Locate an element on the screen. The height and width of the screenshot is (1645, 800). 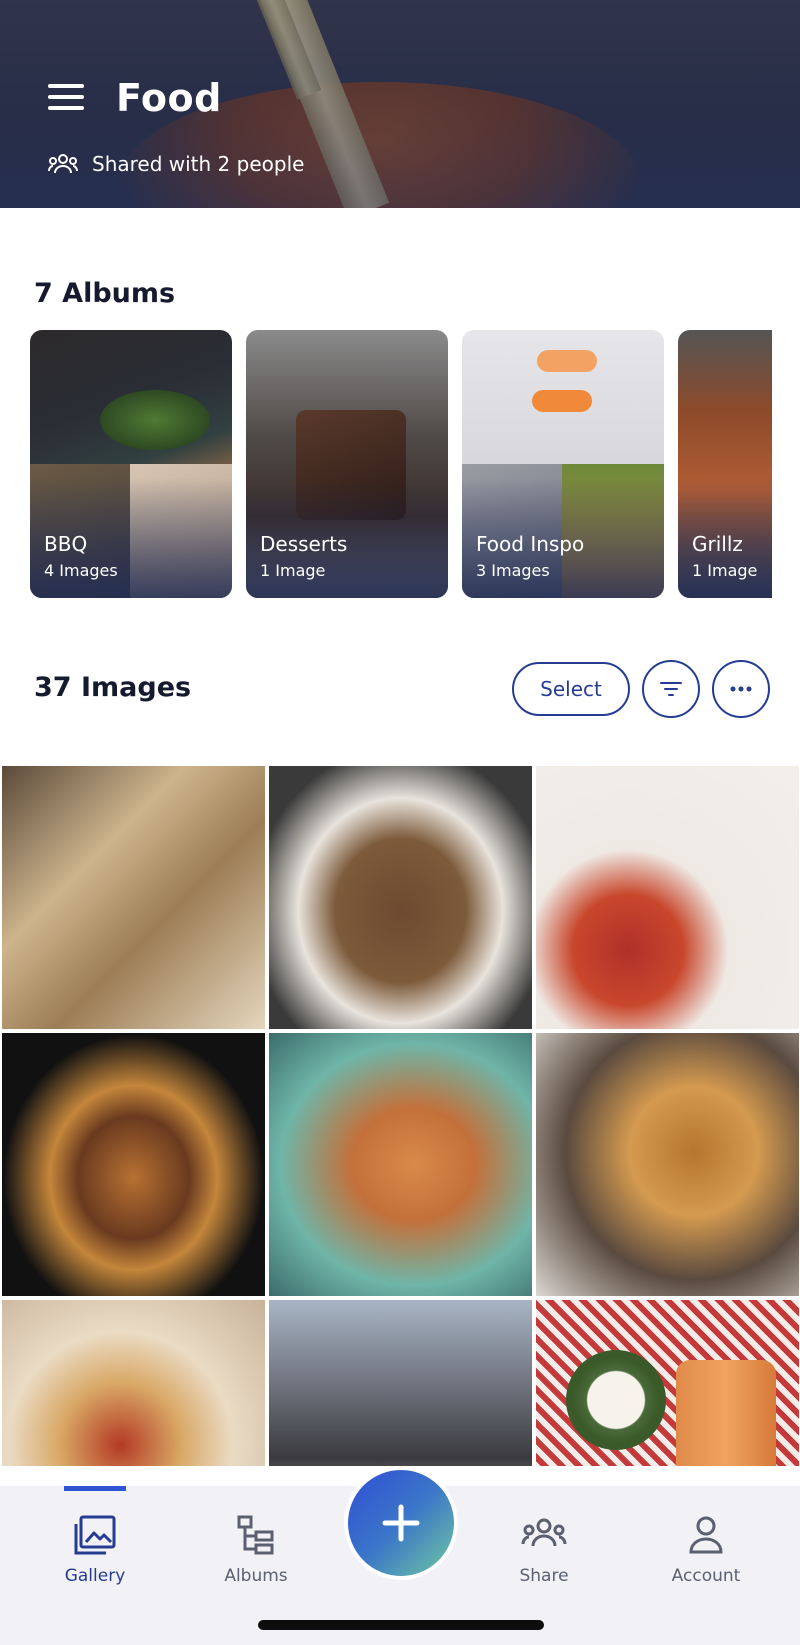
page-title: Food is located at coordinates (169, 98).